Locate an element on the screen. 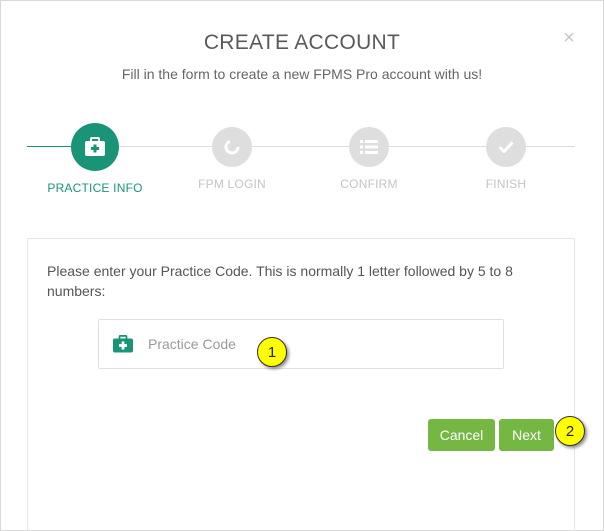 The image size is (604, 531). spinner-icon is located at coordinates (232, 147).